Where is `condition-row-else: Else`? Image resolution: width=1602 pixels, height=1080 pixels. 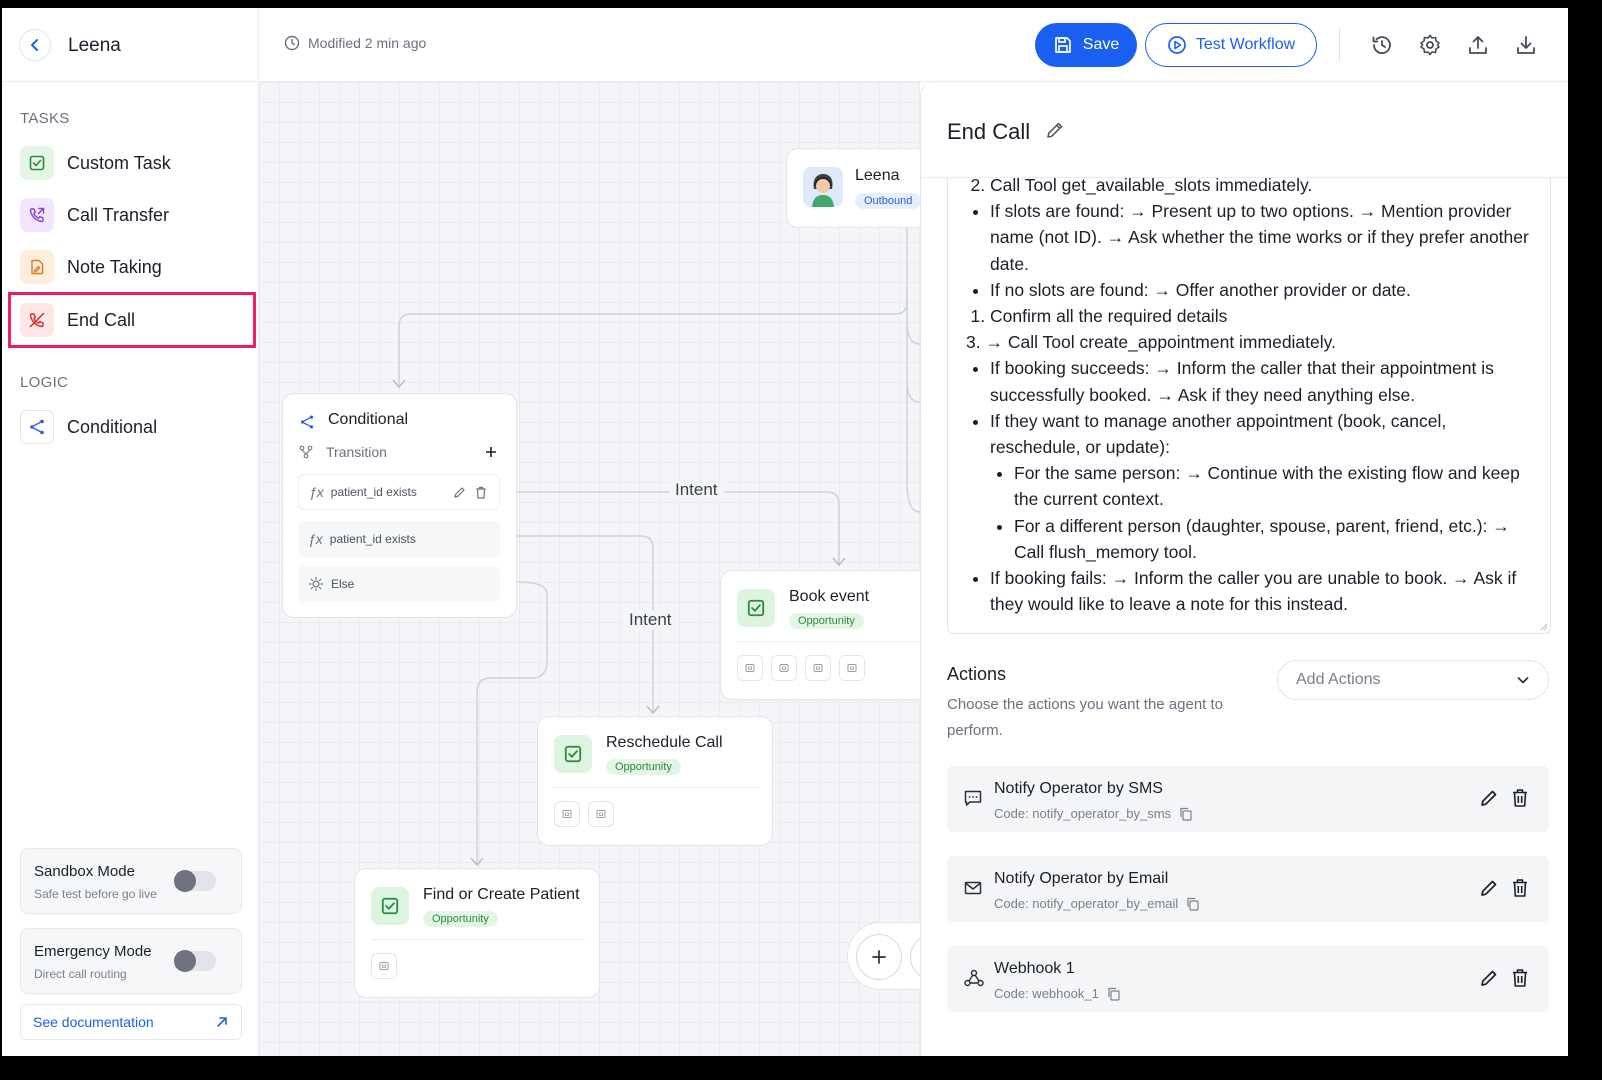 condition-row-else: Else is located at coordinates (399, 584).